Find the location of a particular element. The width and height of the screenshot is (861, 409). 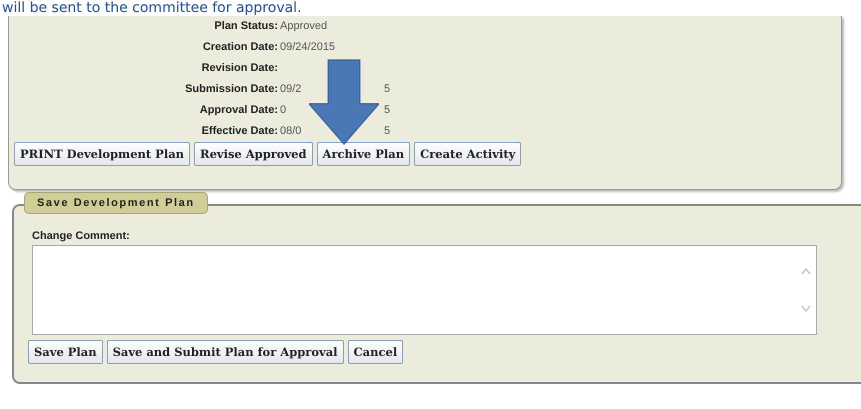

field-value: Approved is located at coordinates (304, 26).